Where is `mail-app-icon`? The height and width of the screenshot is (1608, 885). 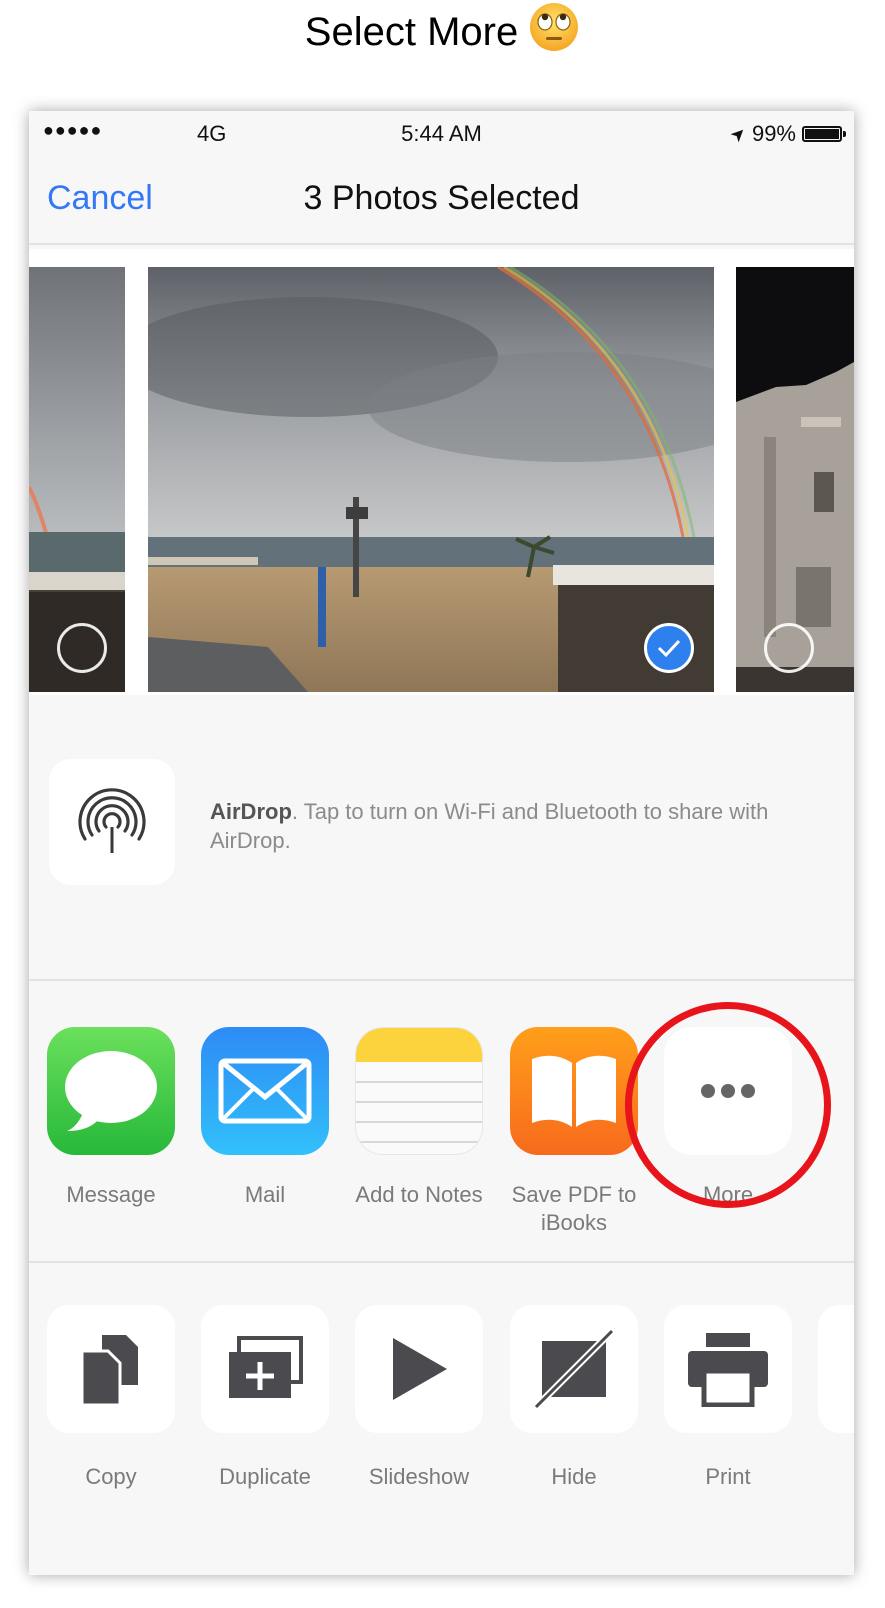
mail-app-icon is located at coordinates (265, 1091).